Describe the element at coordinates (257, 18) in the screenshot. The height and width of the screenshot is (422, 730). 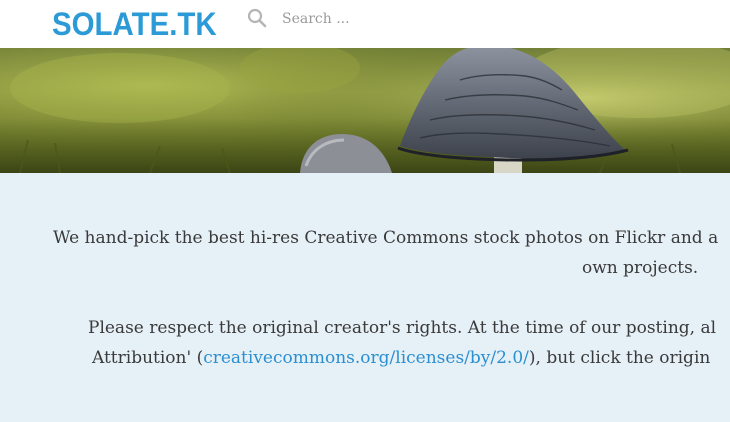
I see `search-icon` at that location.